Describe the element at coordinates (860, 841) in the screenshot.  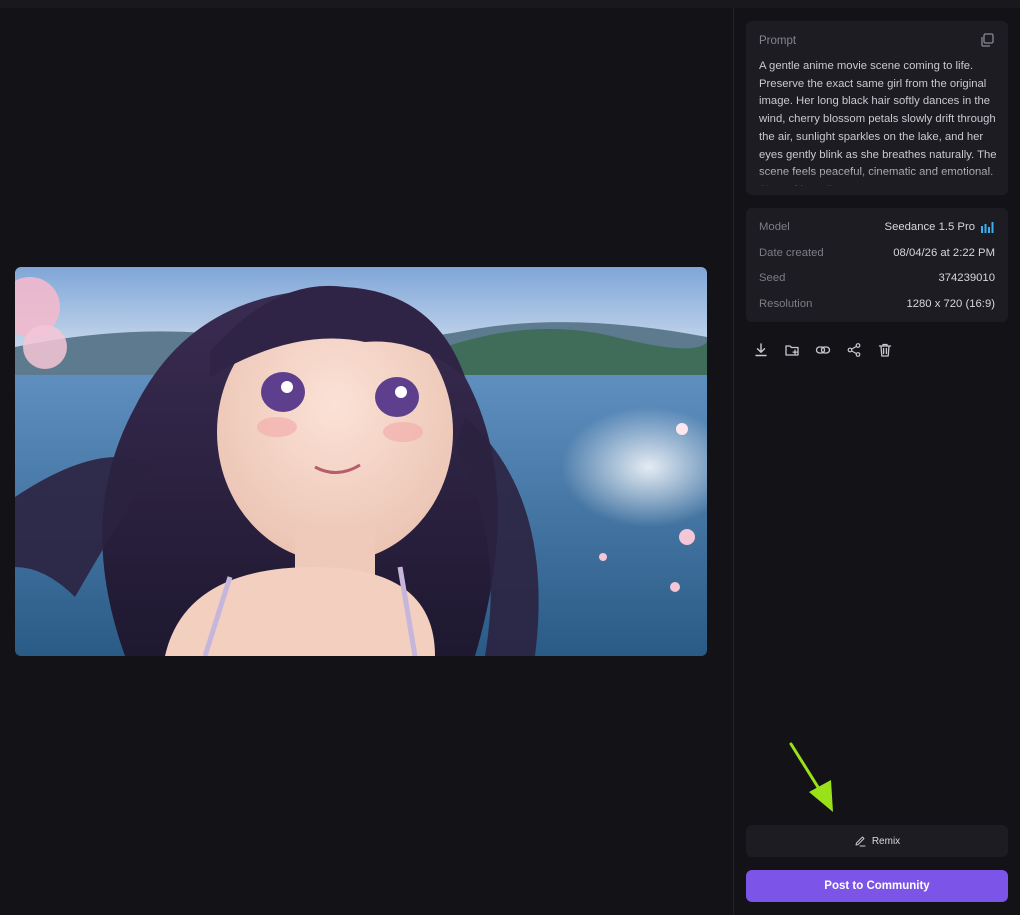
I see `remix-pen-icon` at that location.